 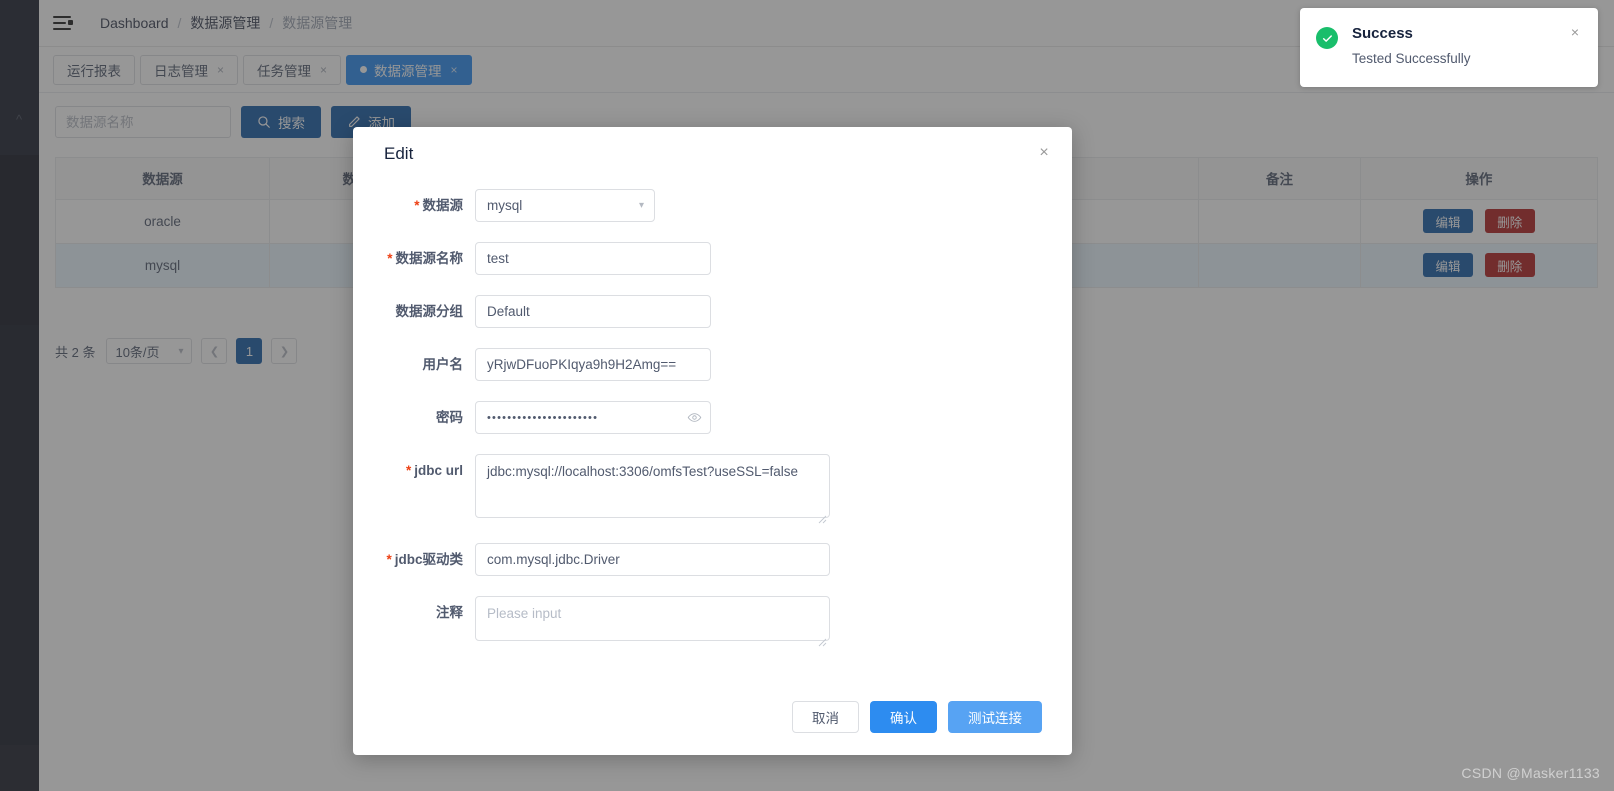 I want to click on label-text: jdbc驱动类, so click(x=428, y=559).